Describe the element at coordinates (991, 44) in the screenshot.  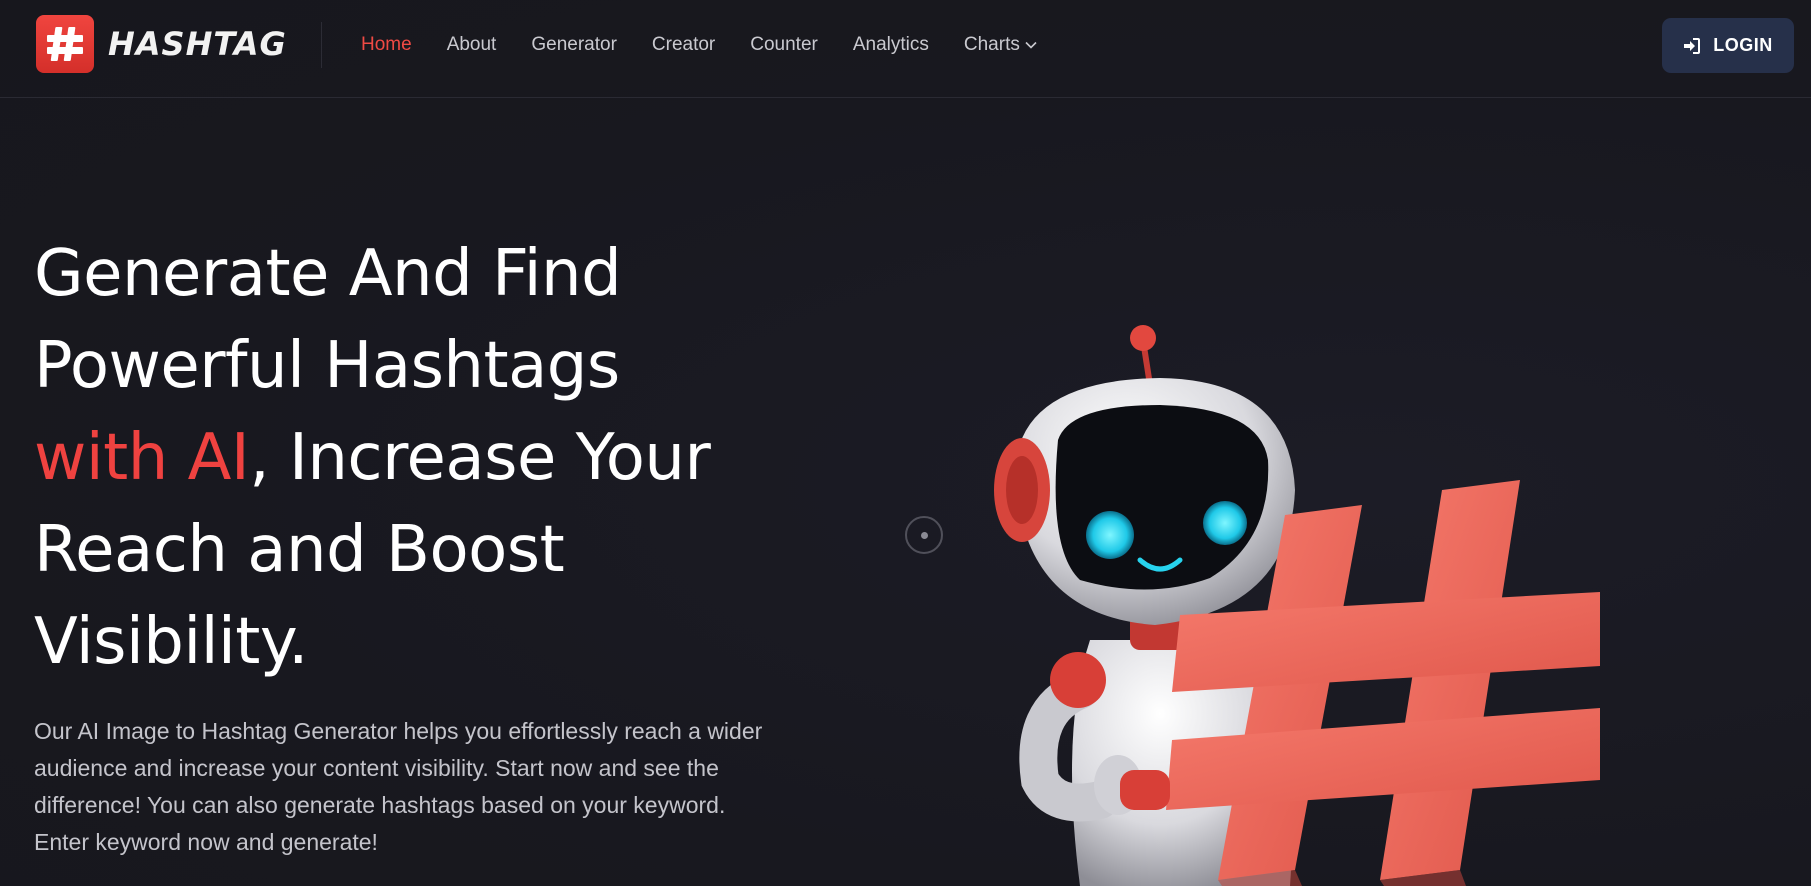
I see `nav-charts-label: Charts` at that location.